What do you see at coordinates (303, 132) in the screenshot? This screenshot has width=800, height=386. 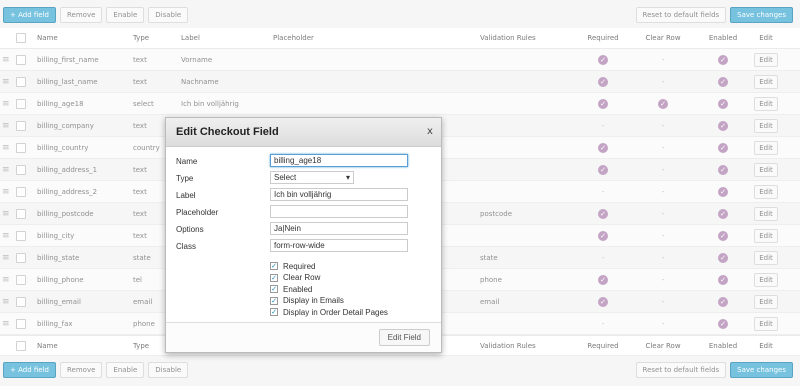 I see `modal-title: Edit Checkout Field` at bounding box center [303, 132].